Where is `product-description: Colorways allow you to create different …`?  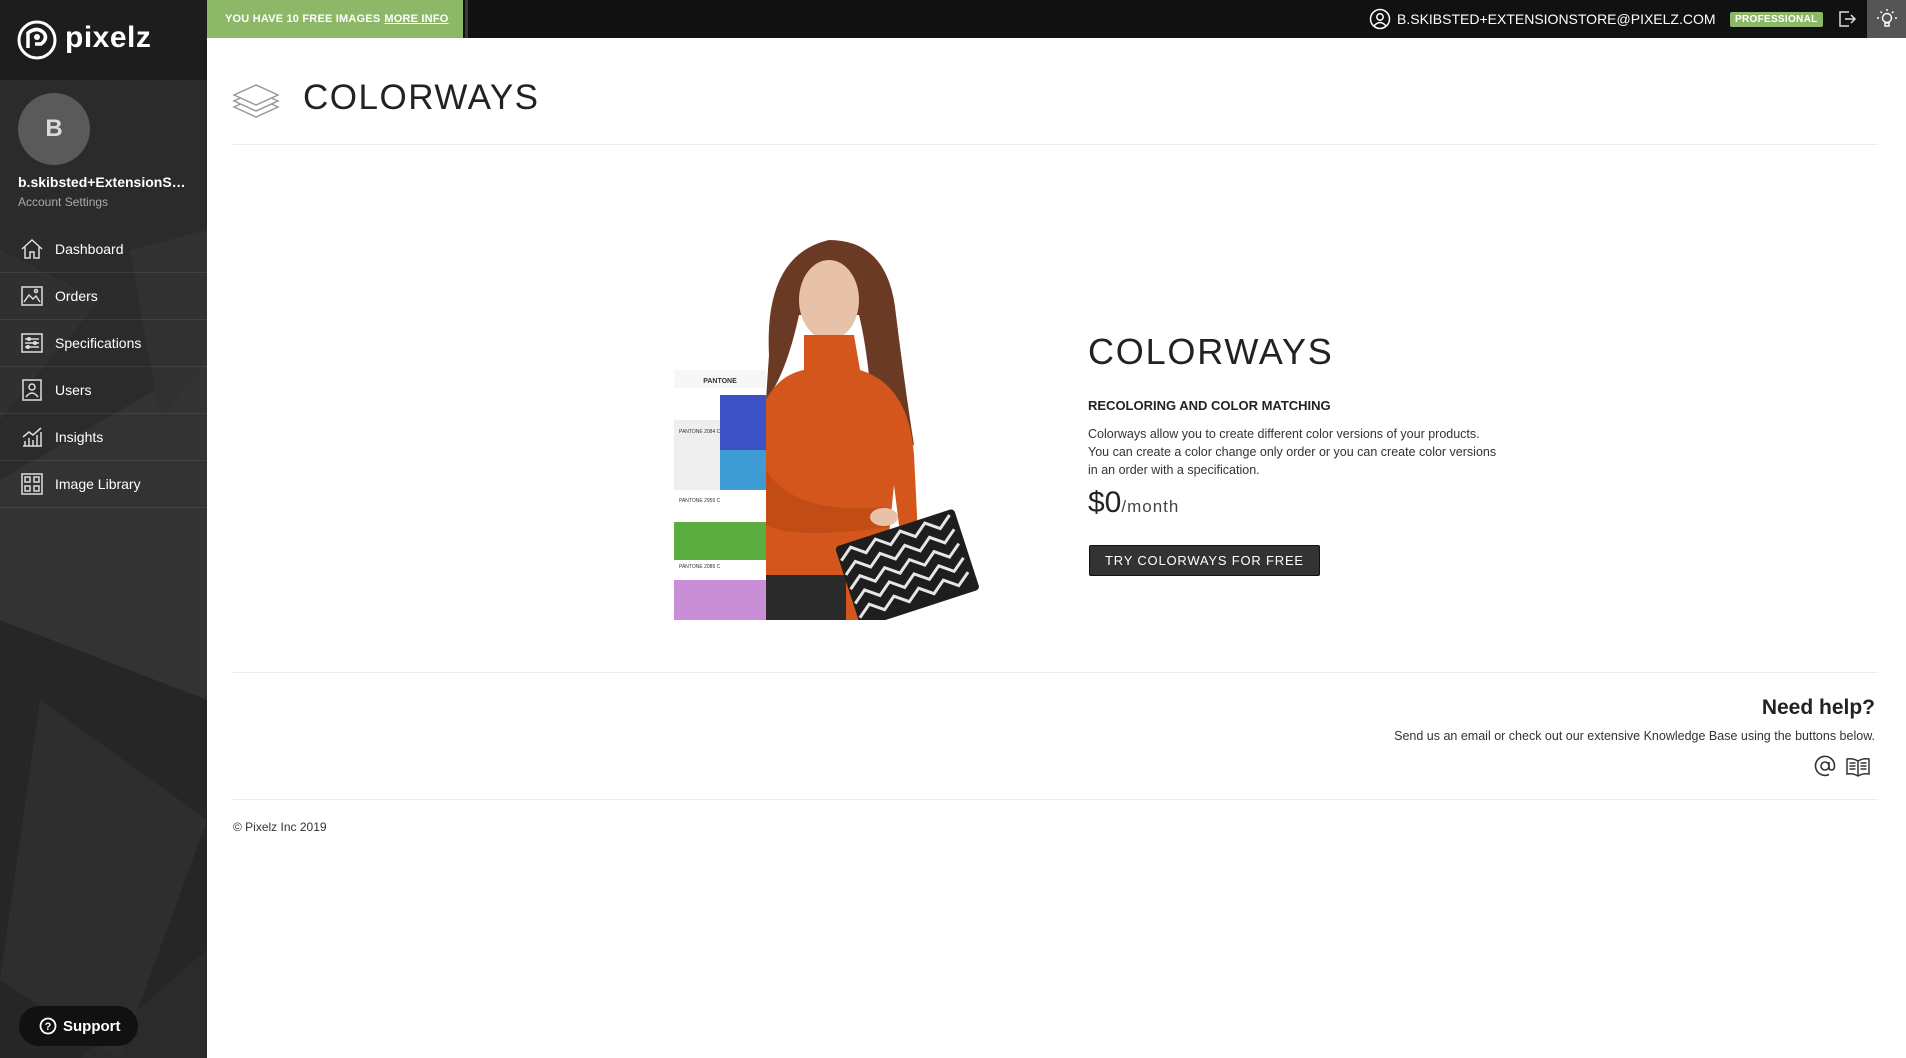 product-description: Colorways allow you to create different … is located at coordinates (1303, 452).